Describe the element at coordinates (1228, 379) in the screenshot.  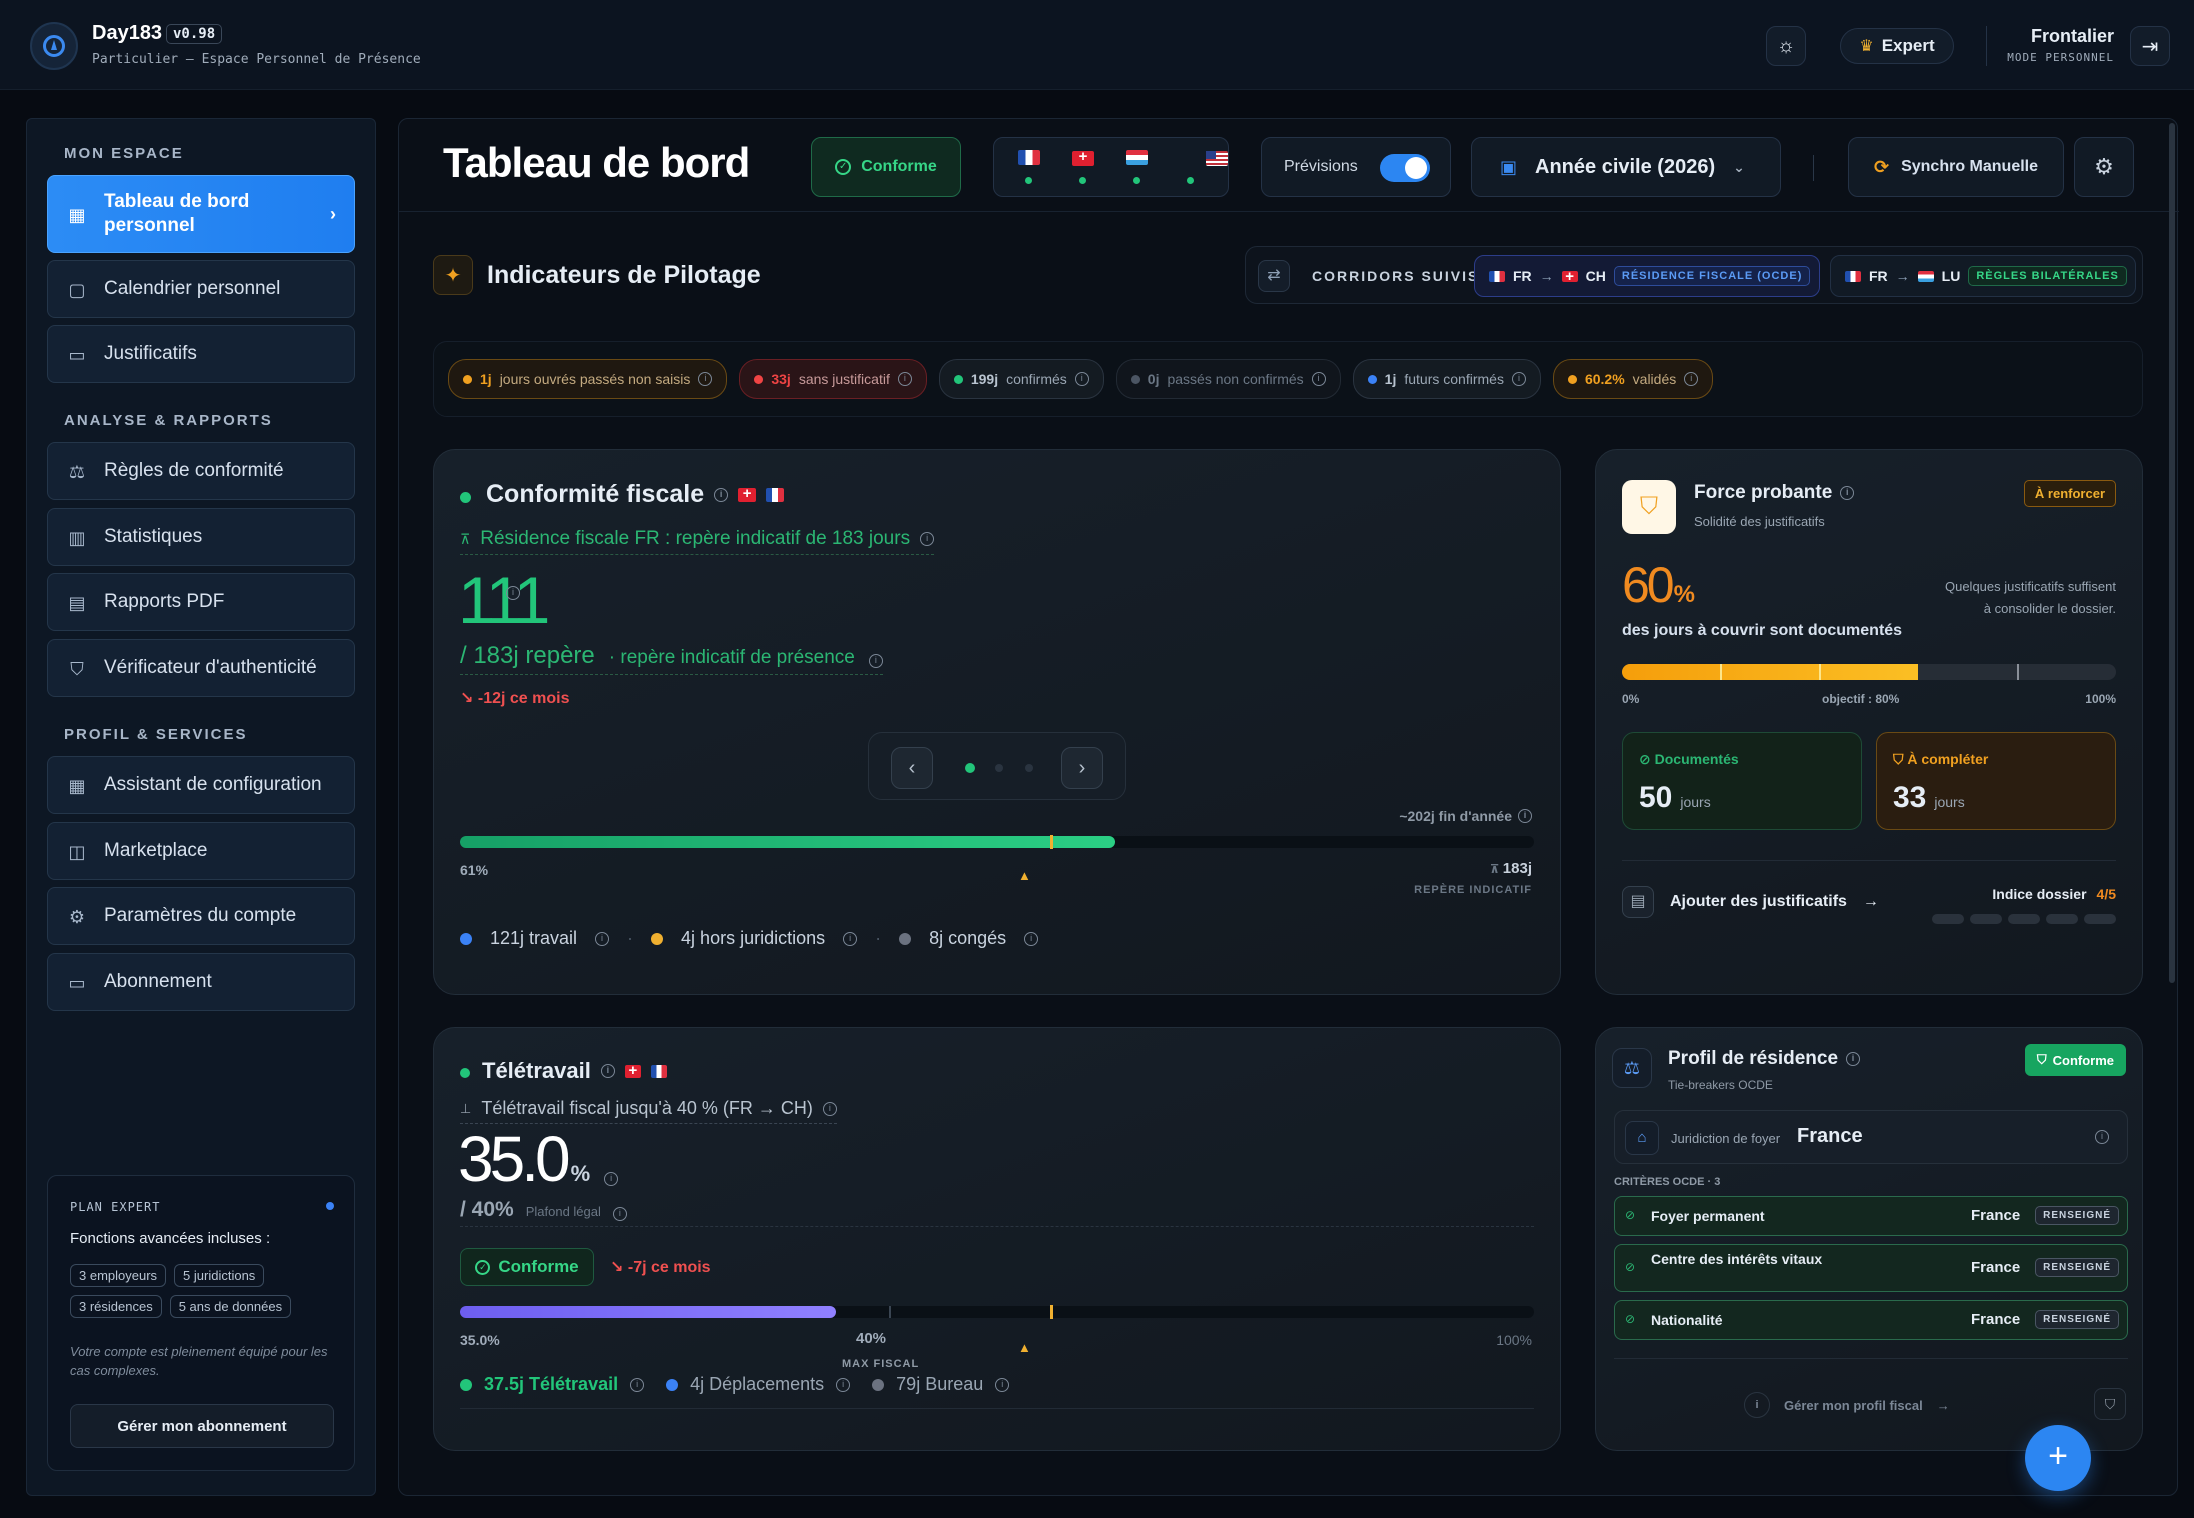
I see `stat-pill: 0j passés non confirmés i` at that location.